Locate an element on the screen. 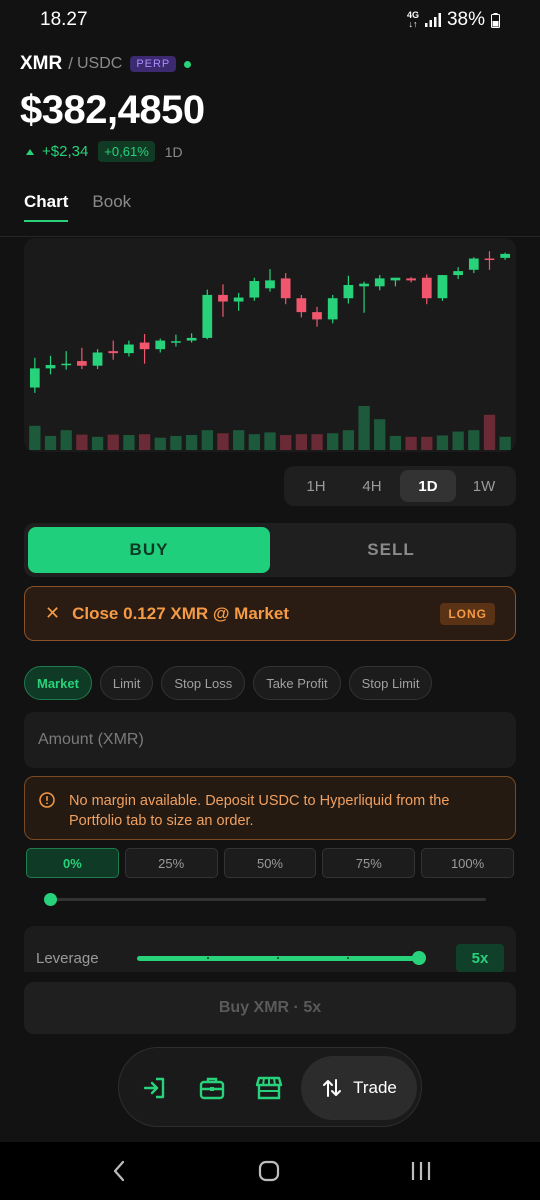 The image size is (540, 1200). leverage-panel: Leverage 5x is located at coordinates (270, 949).